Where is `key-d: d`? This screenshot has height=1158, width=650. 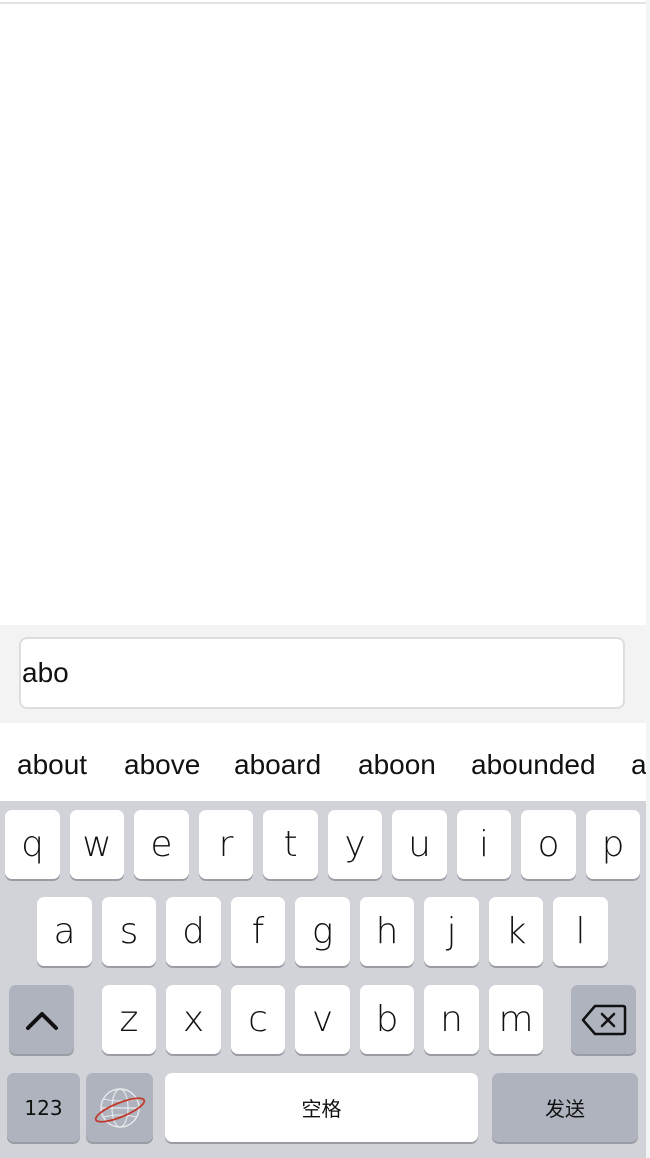 key-d: d is located at coordinates (193, 931).